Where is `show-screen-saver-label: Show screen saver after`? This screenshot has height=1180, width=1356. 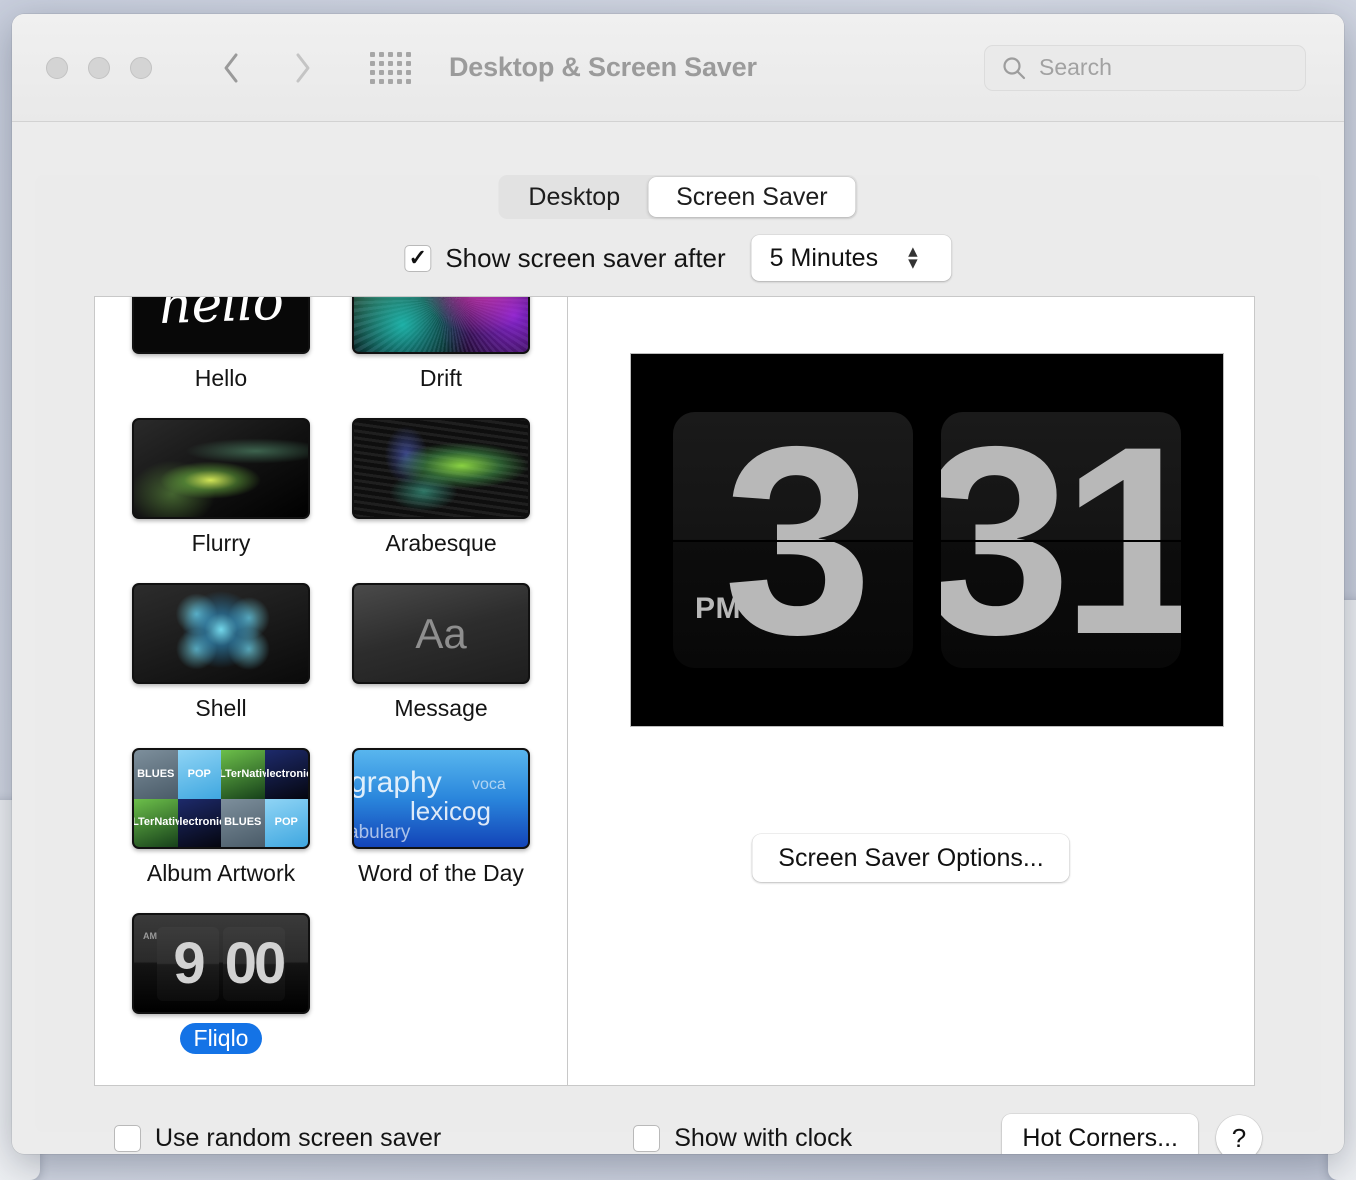 show-screen-saver-label: Show screen saver after is located at coordinates (585, 257).